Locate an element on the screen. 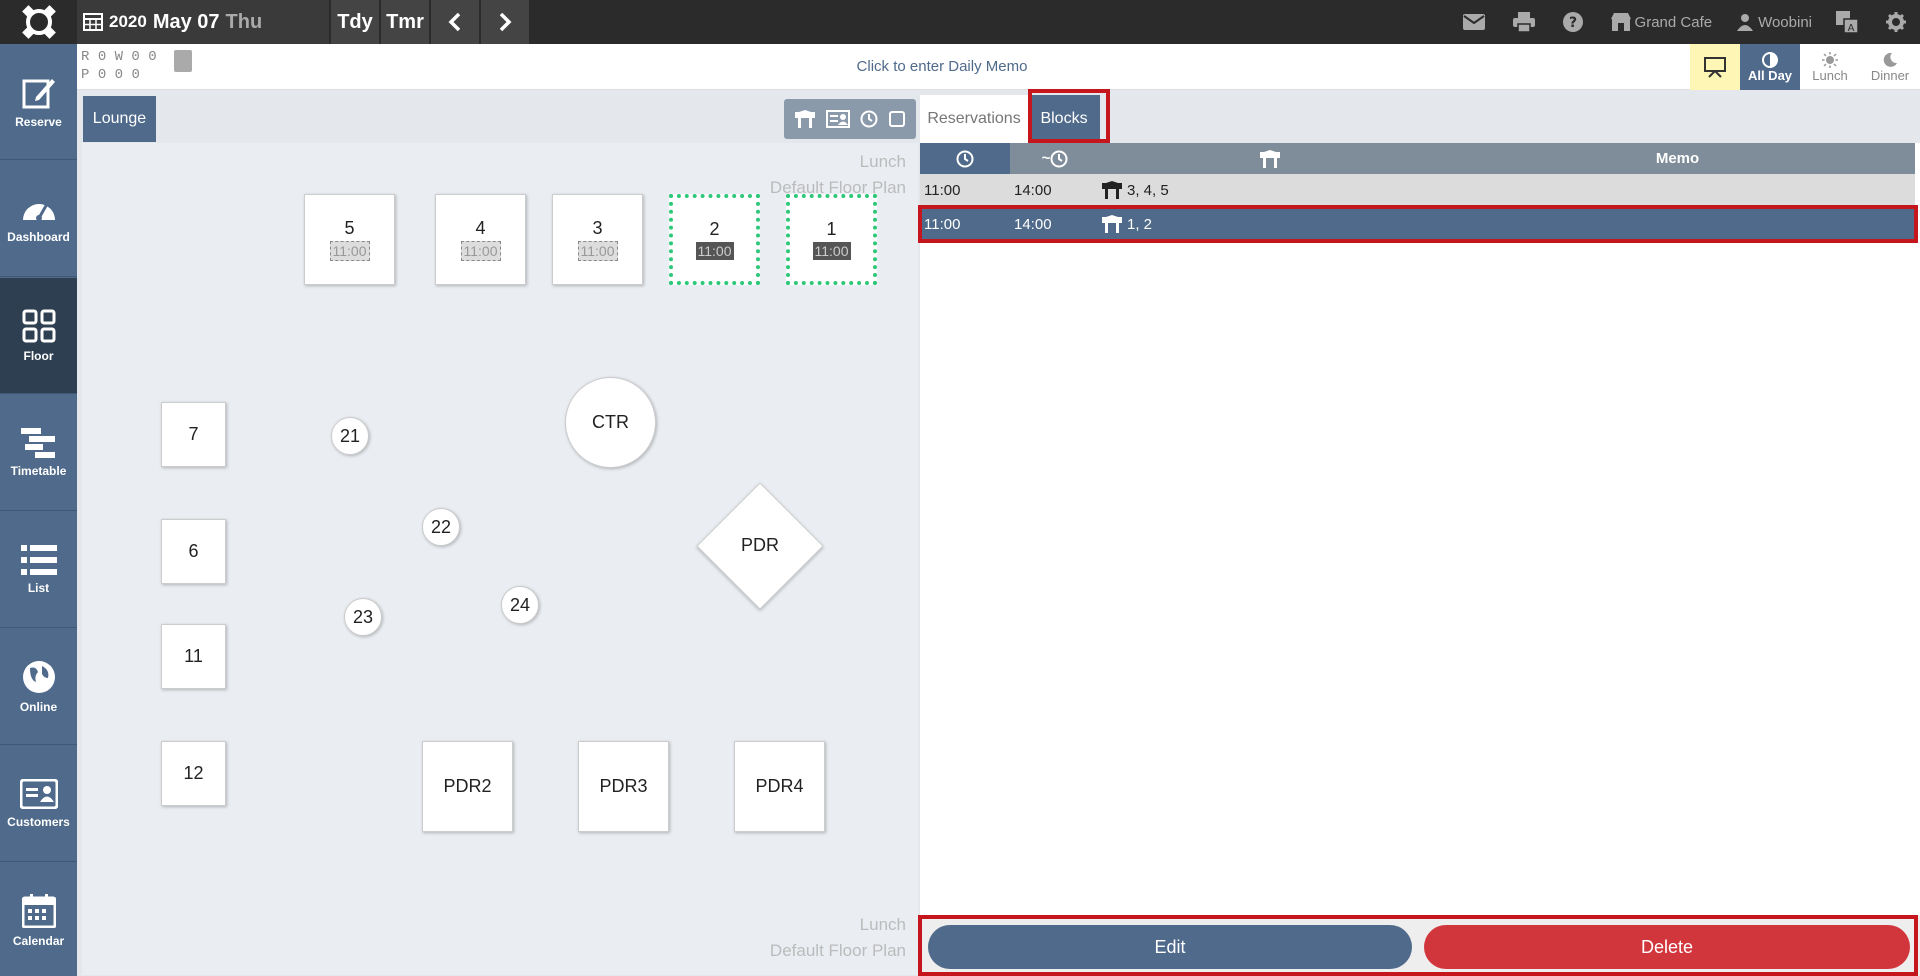 This screenshot has width=1920, height=976. sidebar-item-dashboard: Dashboard is located at coordinates (38, 219).